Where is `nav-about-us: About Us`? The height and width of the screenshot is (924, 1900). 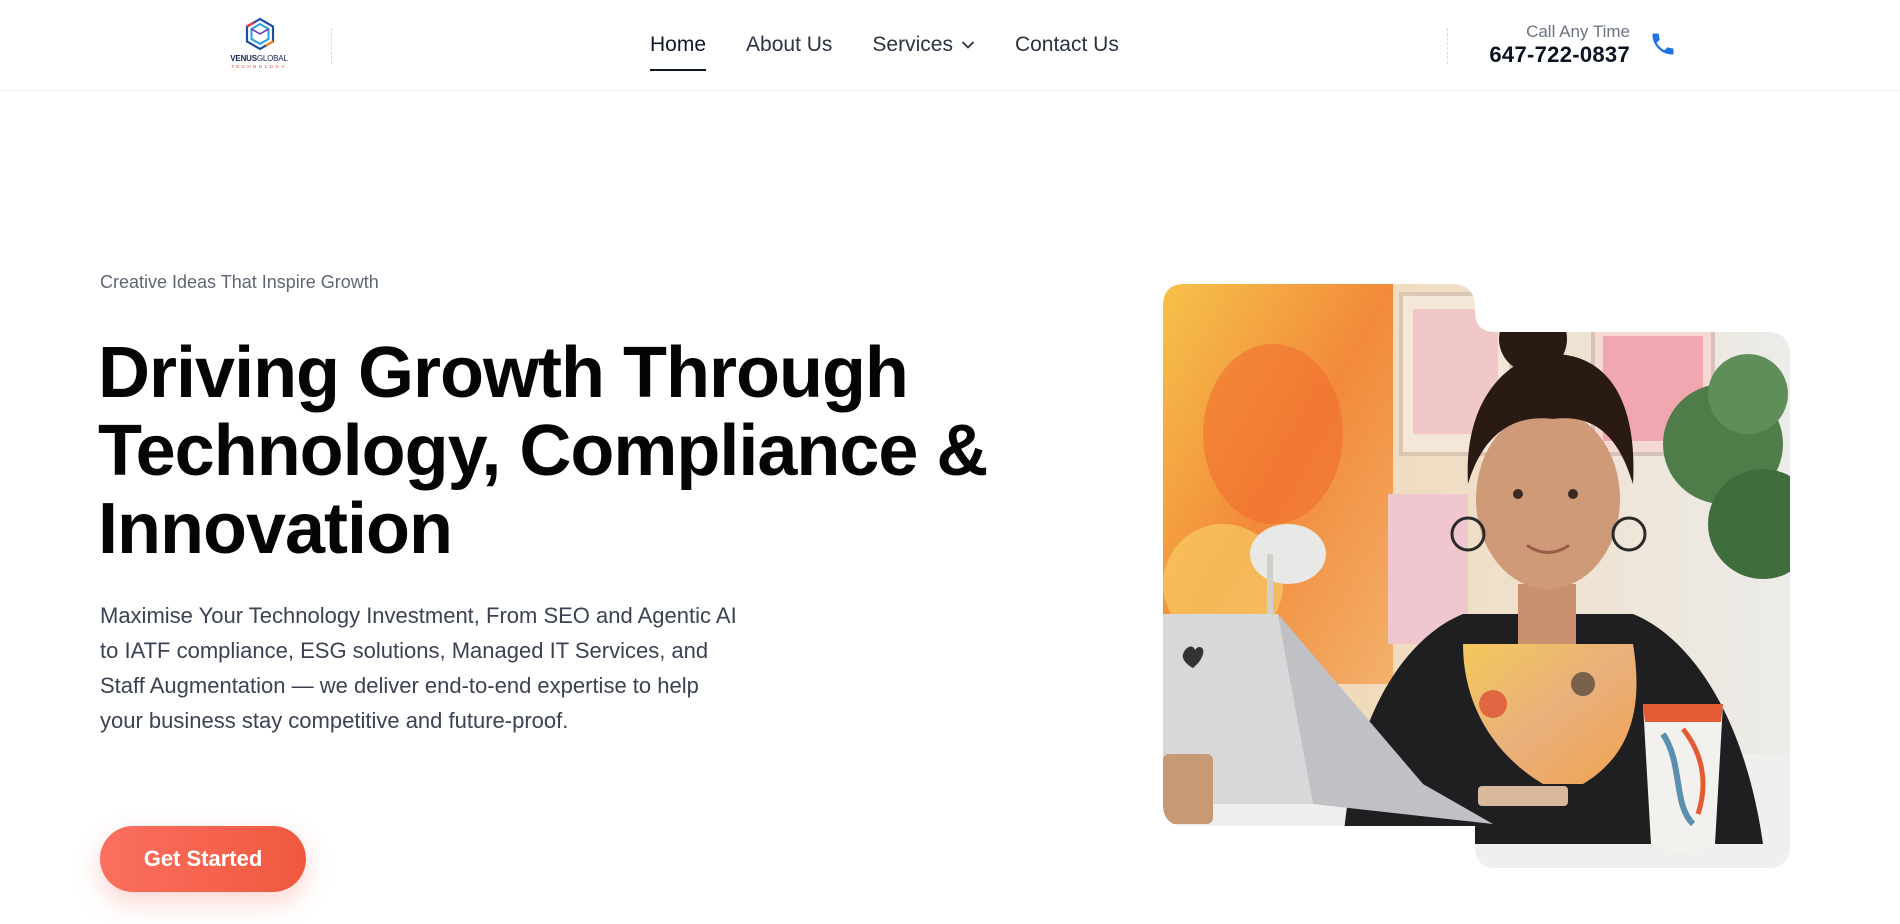
nav-about-us: About Us is located at coordinates (789, 45).